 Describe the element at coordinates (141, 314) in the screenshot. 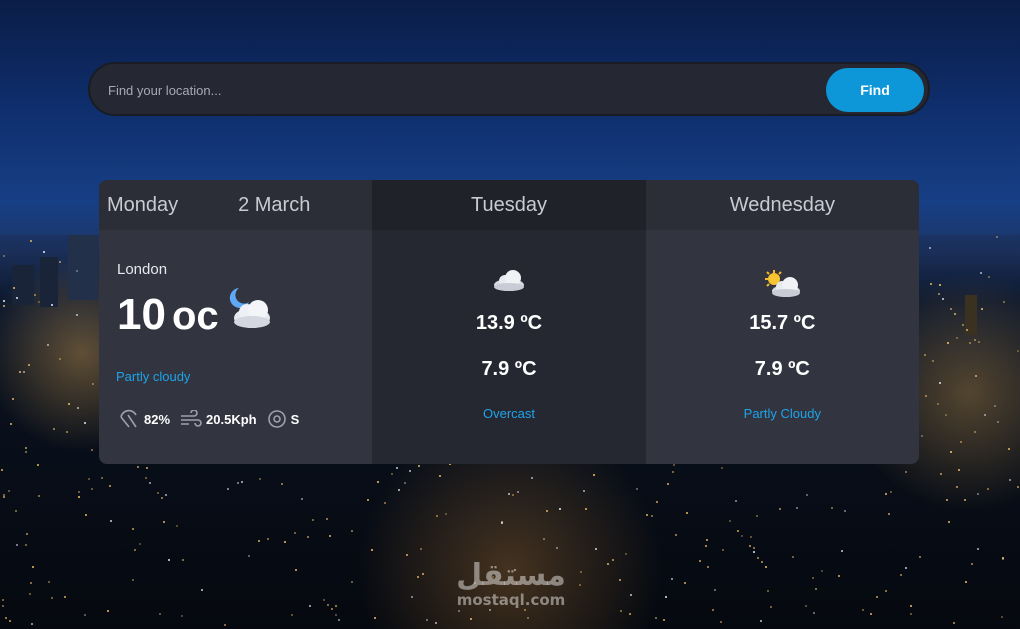

I see `temp-value: 10` at that location.